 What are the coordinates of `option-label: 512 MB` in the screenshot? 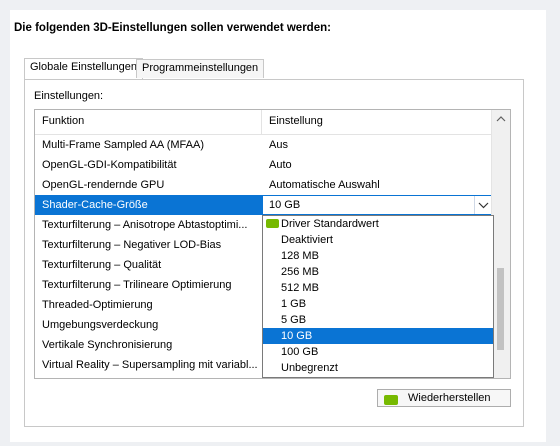 It's located at (300, 288).